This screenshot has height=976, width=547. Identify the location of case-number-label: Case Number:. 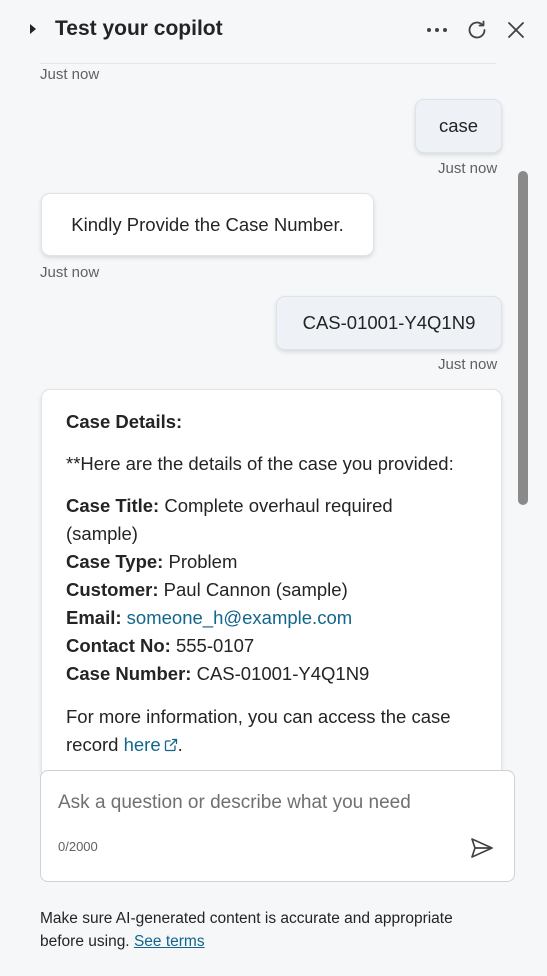
(129, 673).